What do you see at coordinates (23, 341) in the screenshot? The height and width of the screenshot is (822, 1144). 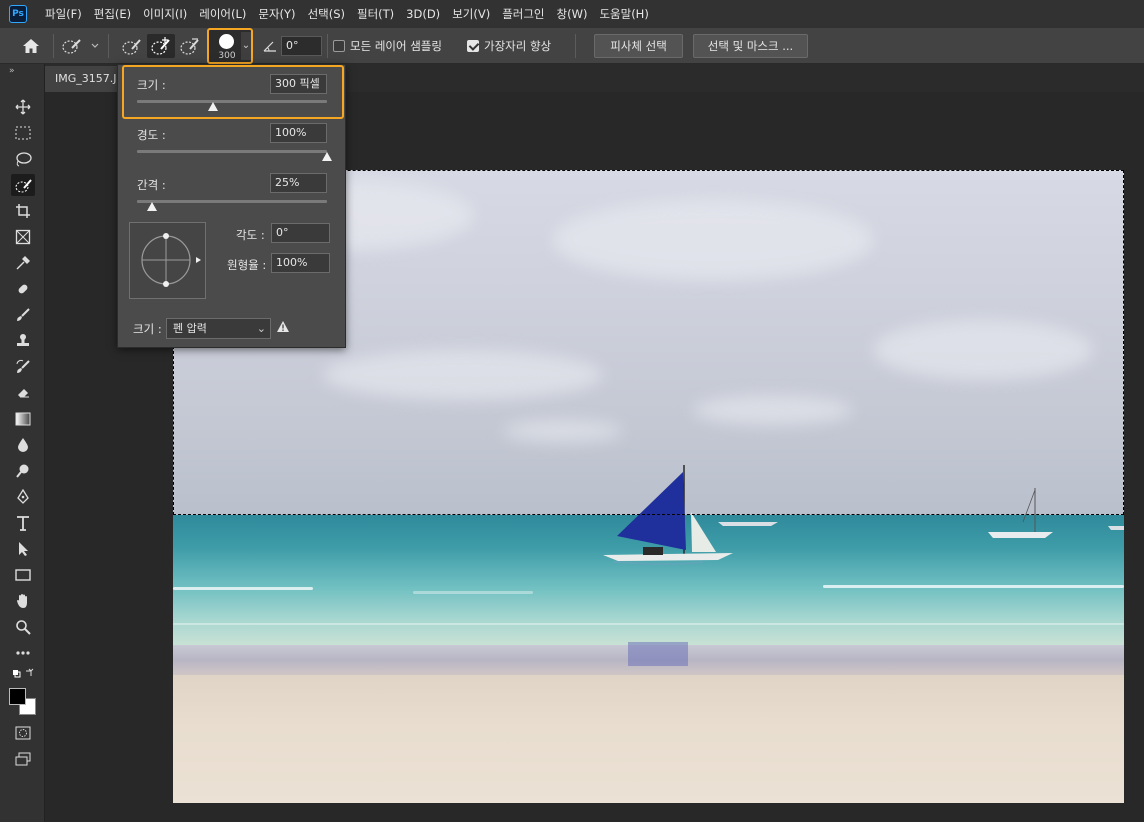 I see `clone-stamp-tool-icon` at bounding box center [23, 341].